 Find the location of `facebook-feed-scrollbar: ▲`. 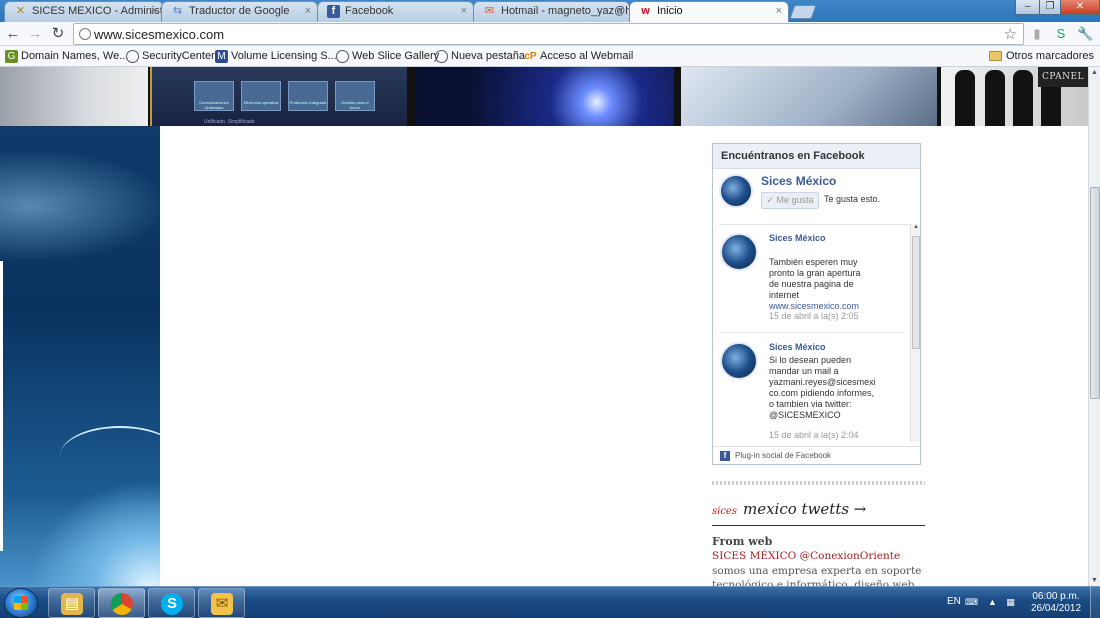

facebook-feed-scrollbar: ▲ is located at coordinates (915, 333).